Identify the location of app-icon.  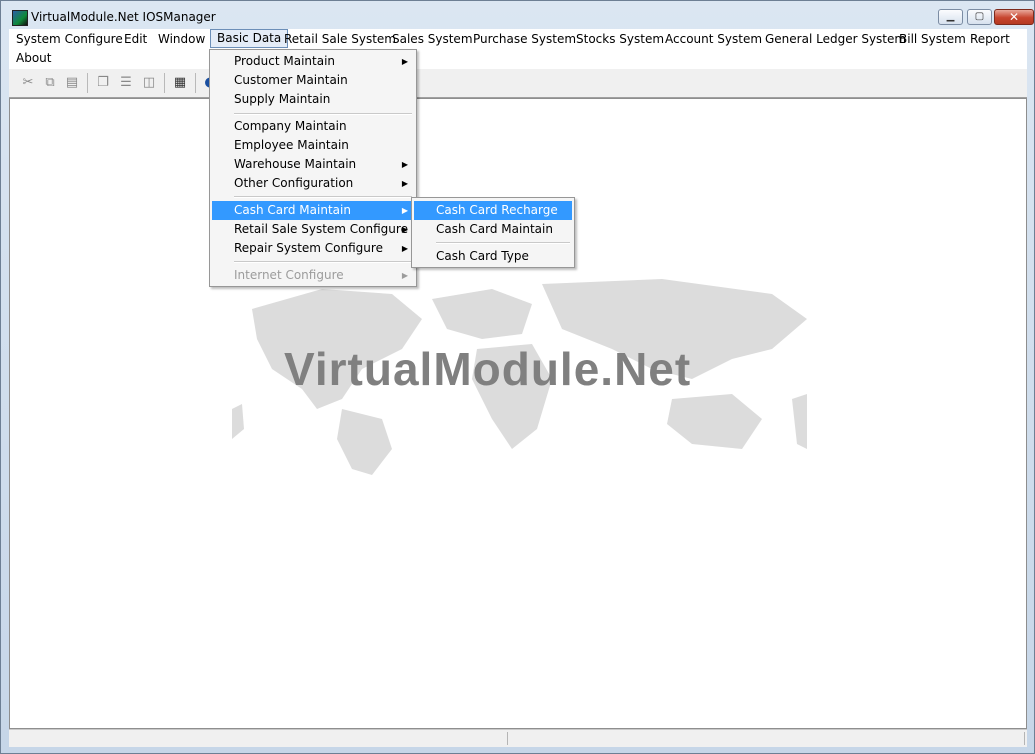
(20, 18).